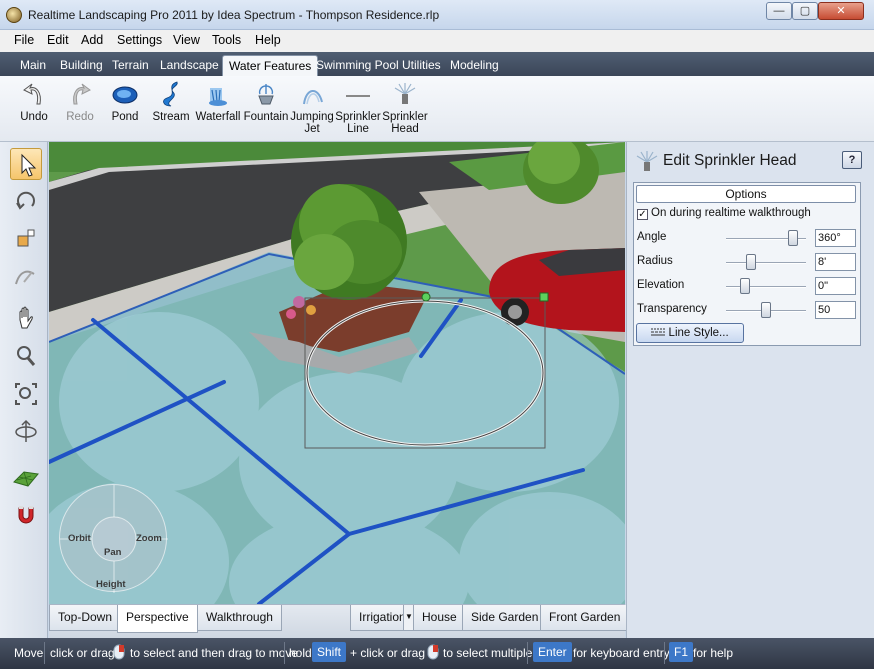 The width and height of the screenshot is (874, 669). What do you see at coordinates (85, 618) in the screenshot?
I see `tab-top-down: Top-Down` at bounding box center [85, 618].